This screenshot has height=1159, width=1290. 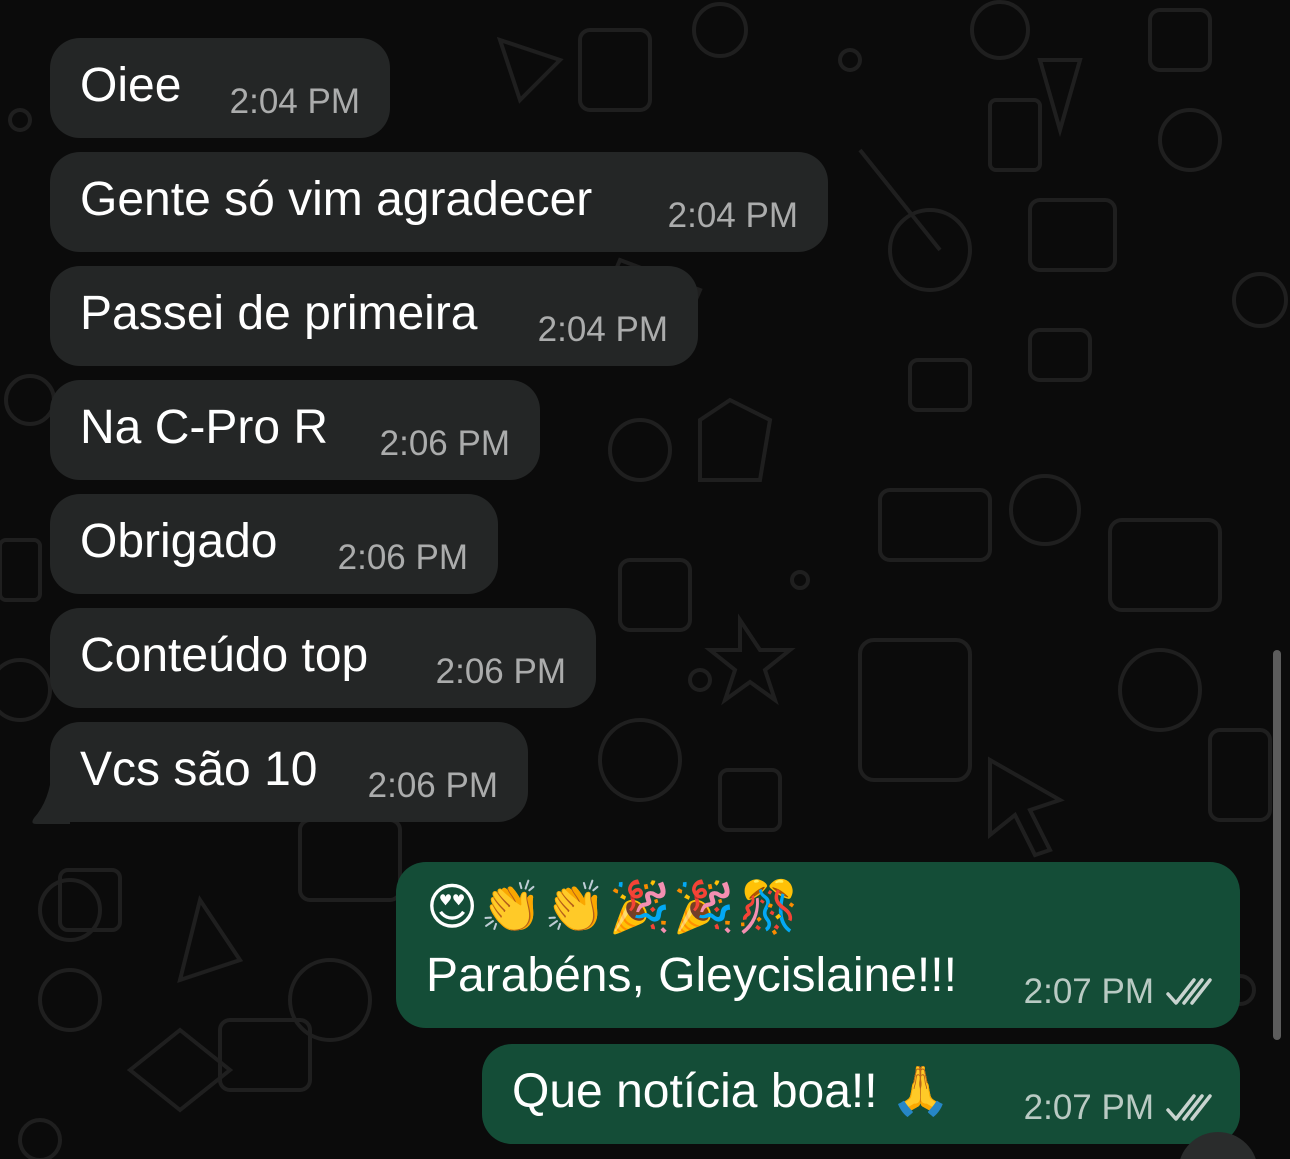 What do you see at coordinates (731, 1091) in the screenshot?
I see `message-text: Que notícia boa!! 🙏` at bounding box center [731, 1091].